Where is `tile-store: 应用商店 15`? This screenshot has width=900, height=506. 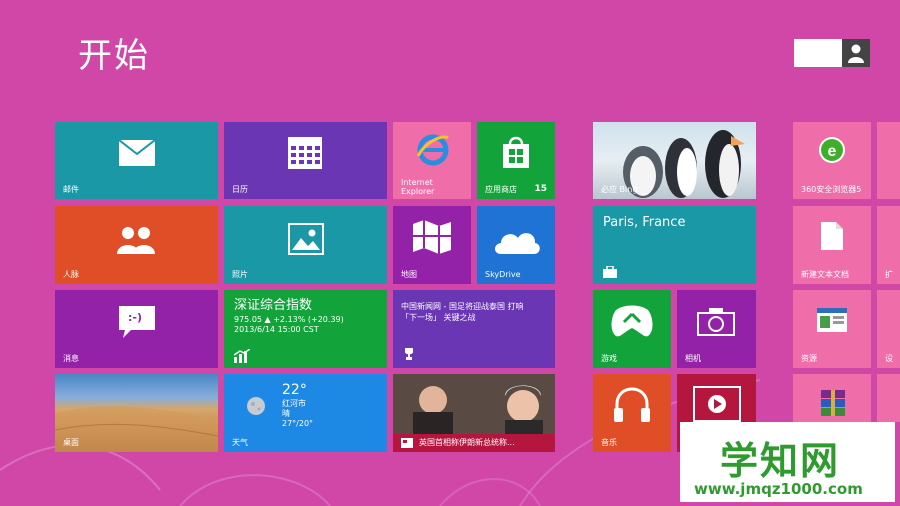 tile-store: 应用商店 15 is located at coordinates (516, 160).